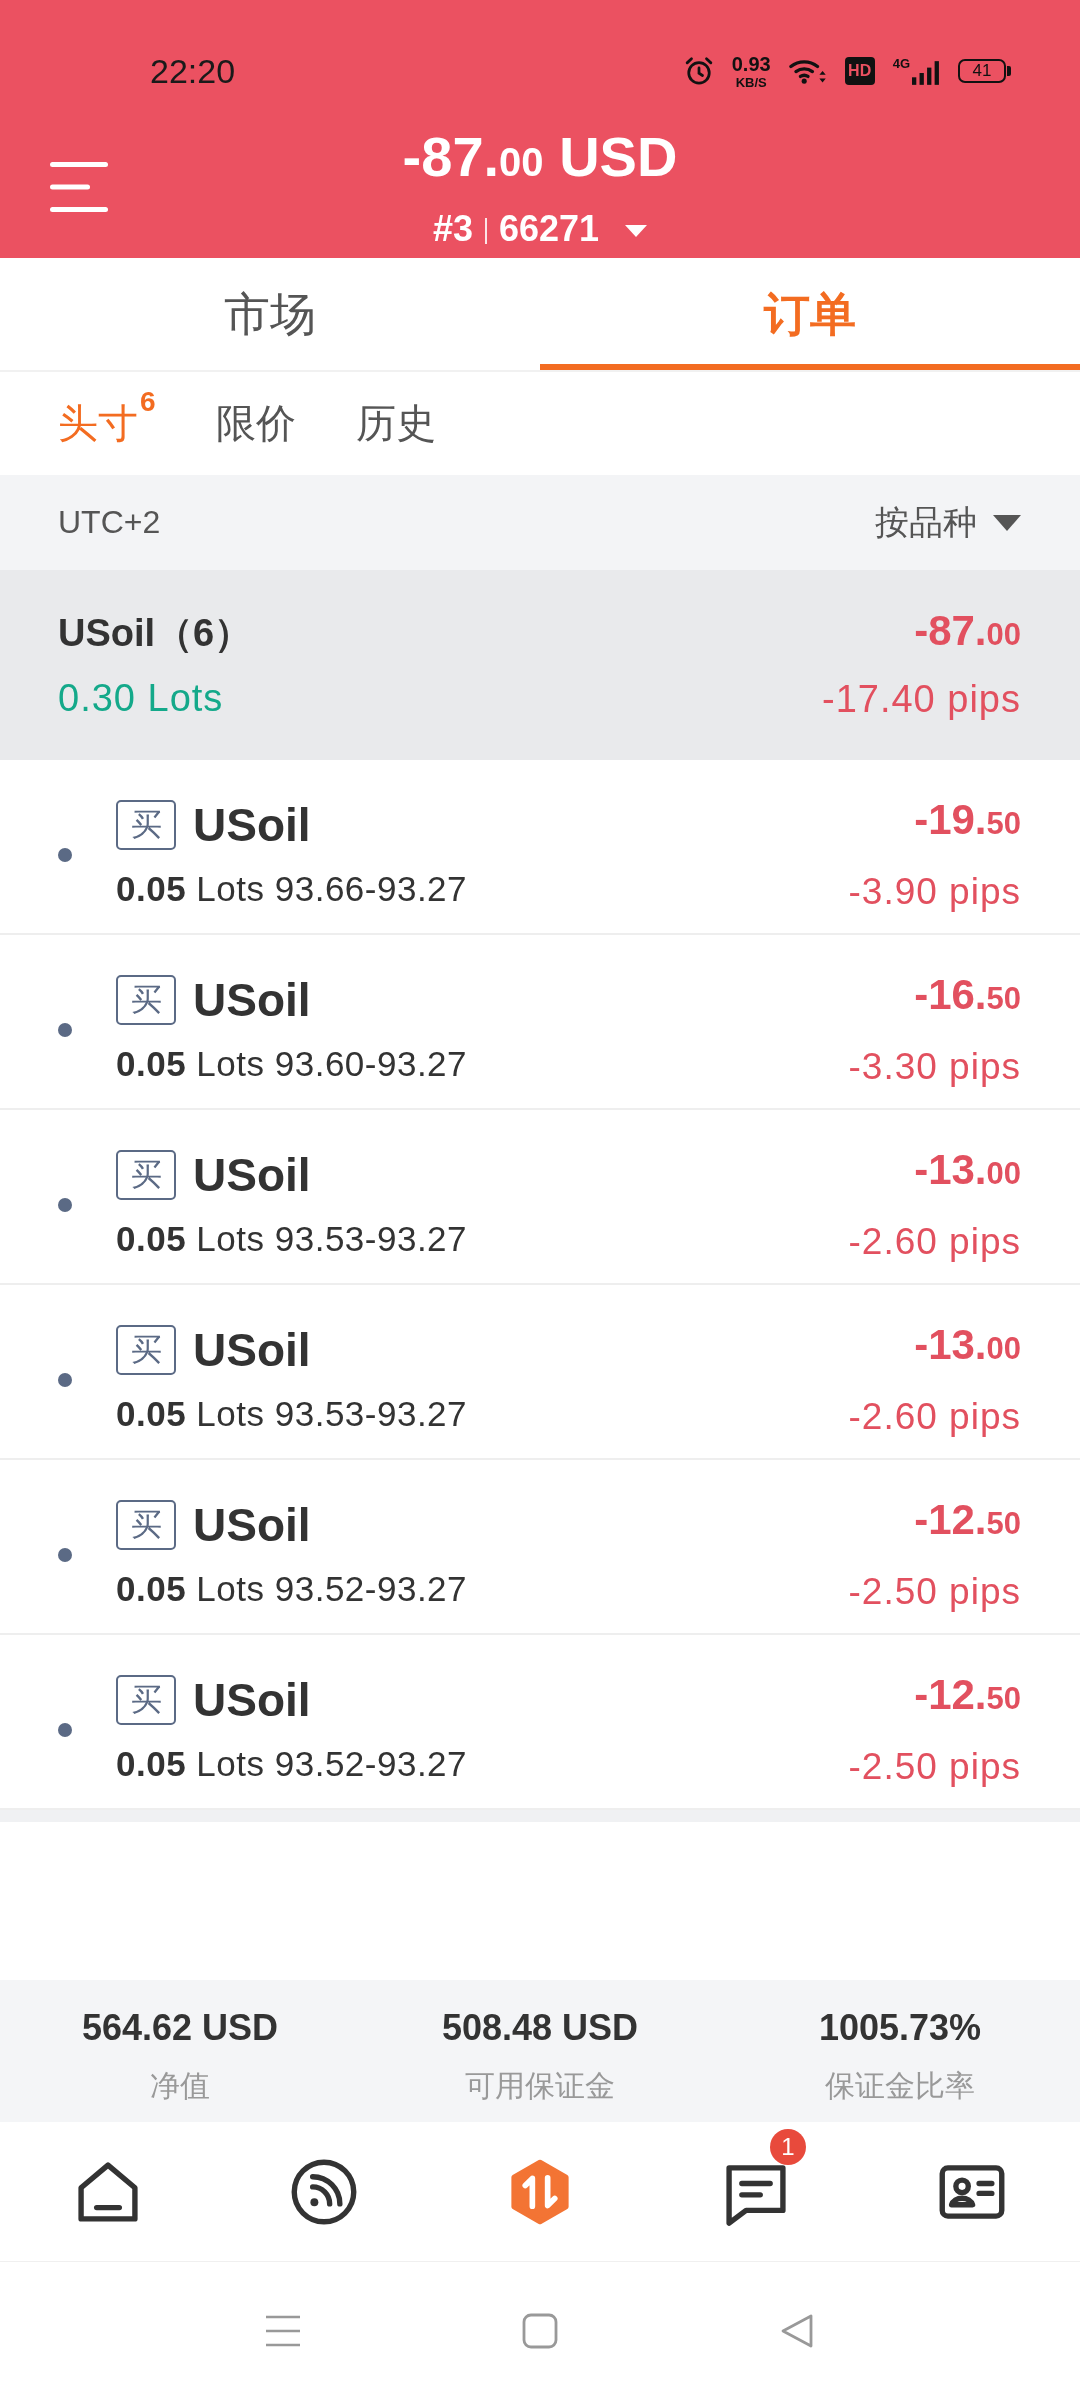 The image size is (1080, 2400). I want to click on order-profit: -19.50, so click(967, 819).